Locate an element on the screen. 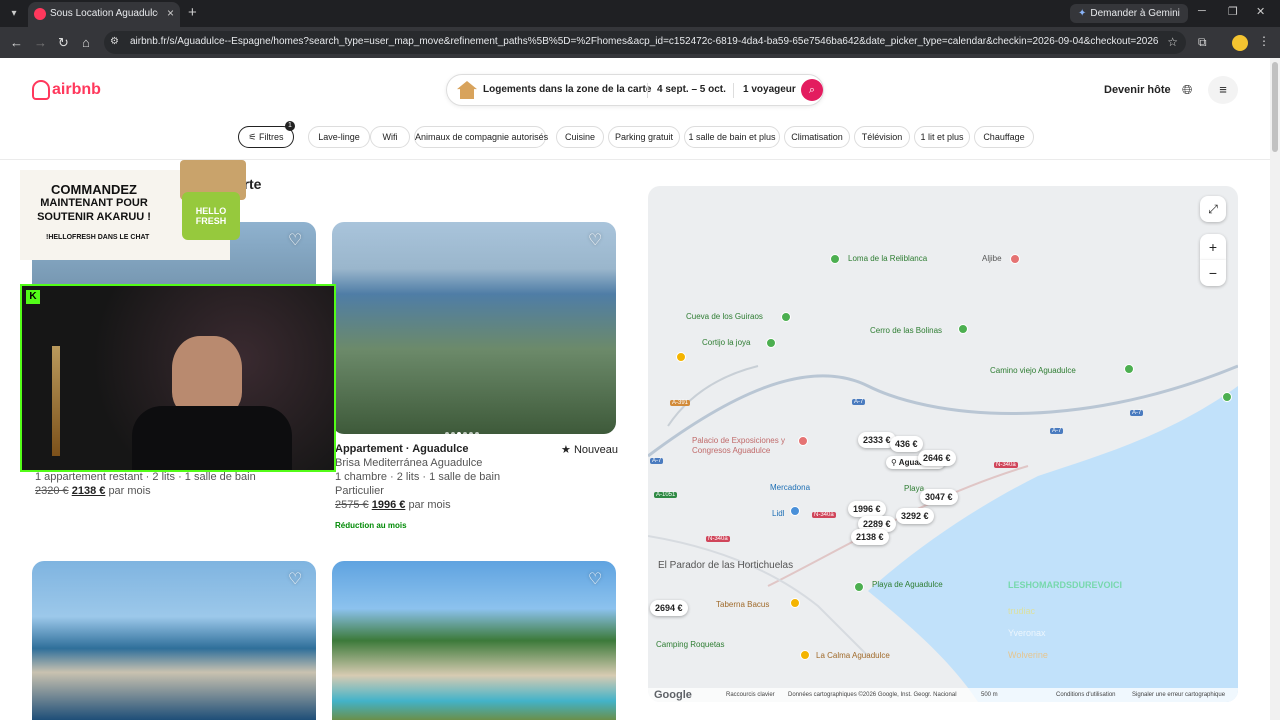 The width and height of the screenshot is (1280, 720). search-location: Logements dans la zone de la carte is located at coordinates (567, 89).